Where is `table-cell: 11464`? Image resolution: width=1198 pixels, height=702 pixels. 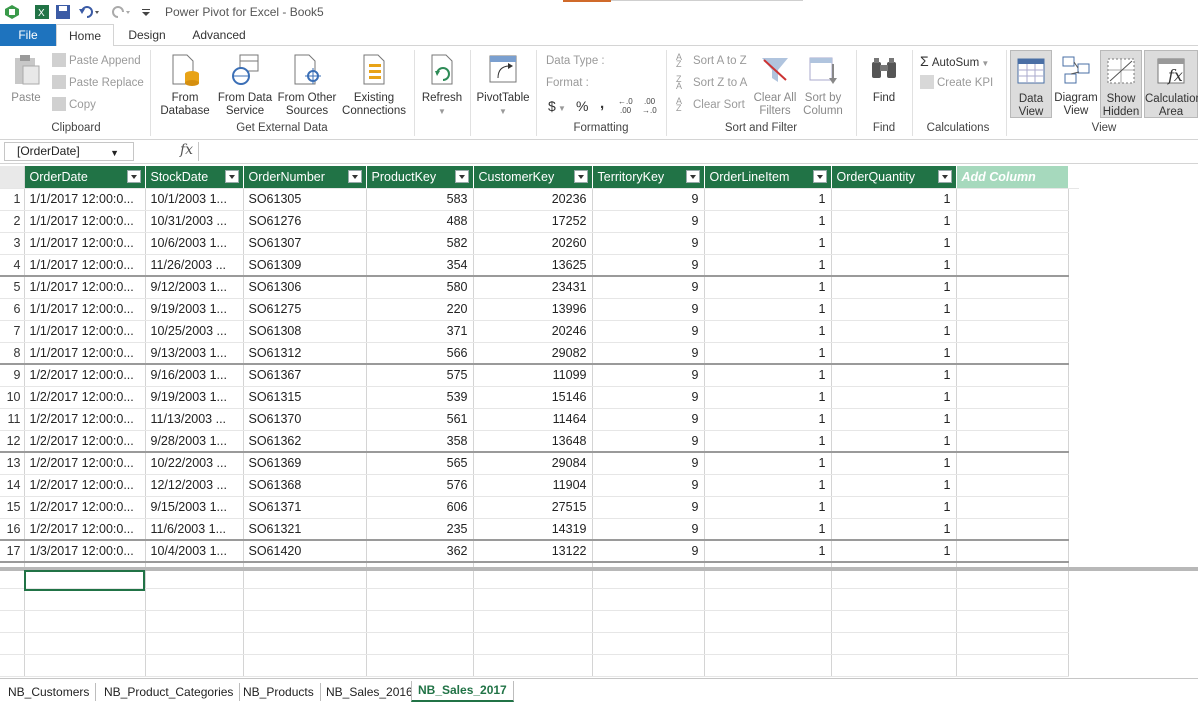 table-cell: 11464 is located at coordinates (533, 419).